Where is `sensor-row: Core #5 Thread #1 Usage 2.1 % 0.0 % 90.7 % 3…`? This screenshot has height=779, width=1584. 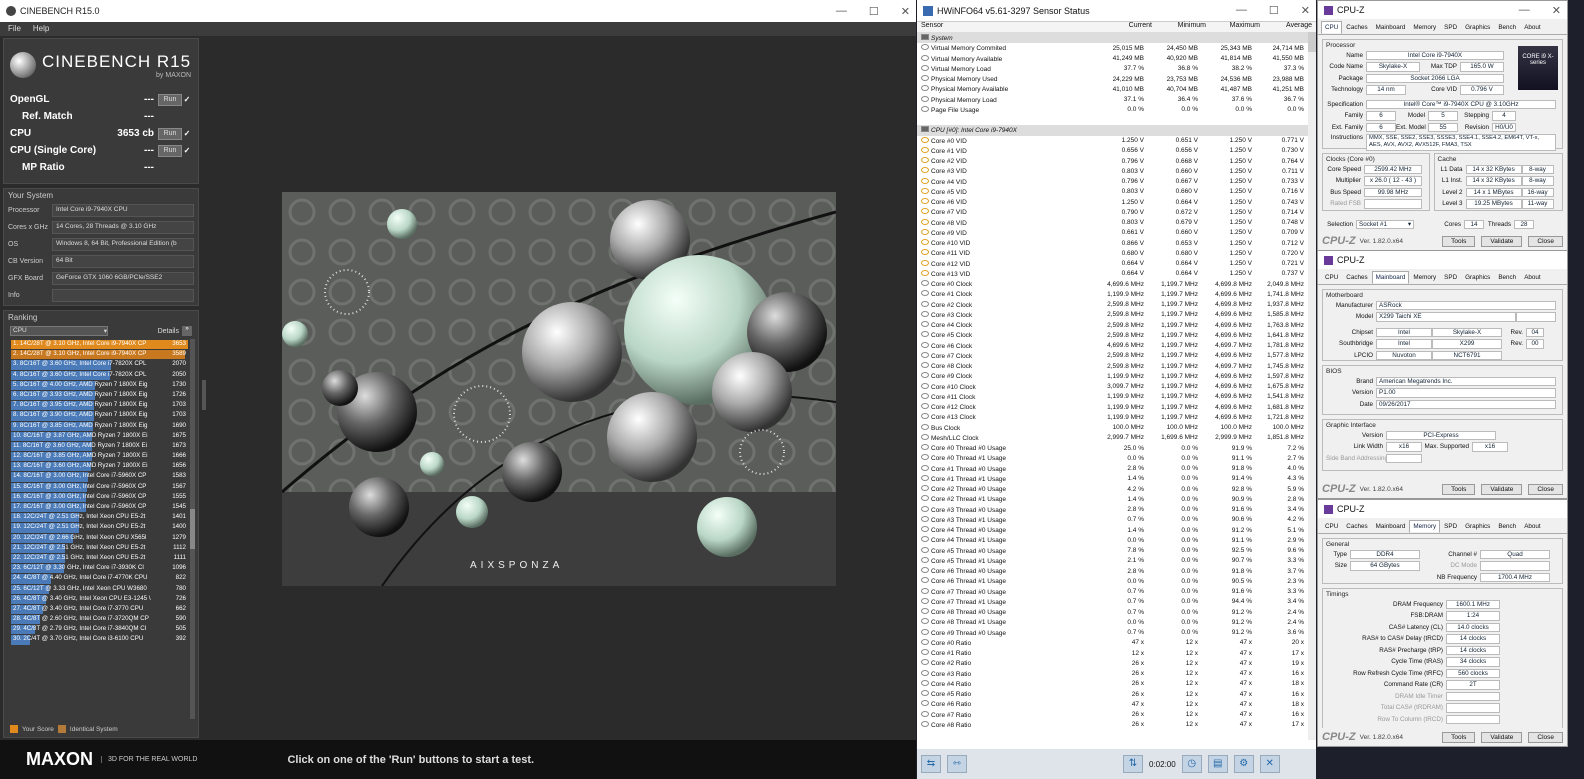 sensor-row: Core #5 Thread #1 Usage 2.1 % 0.0 % 90.7 % 3… is located at coordinates (1112, 561).